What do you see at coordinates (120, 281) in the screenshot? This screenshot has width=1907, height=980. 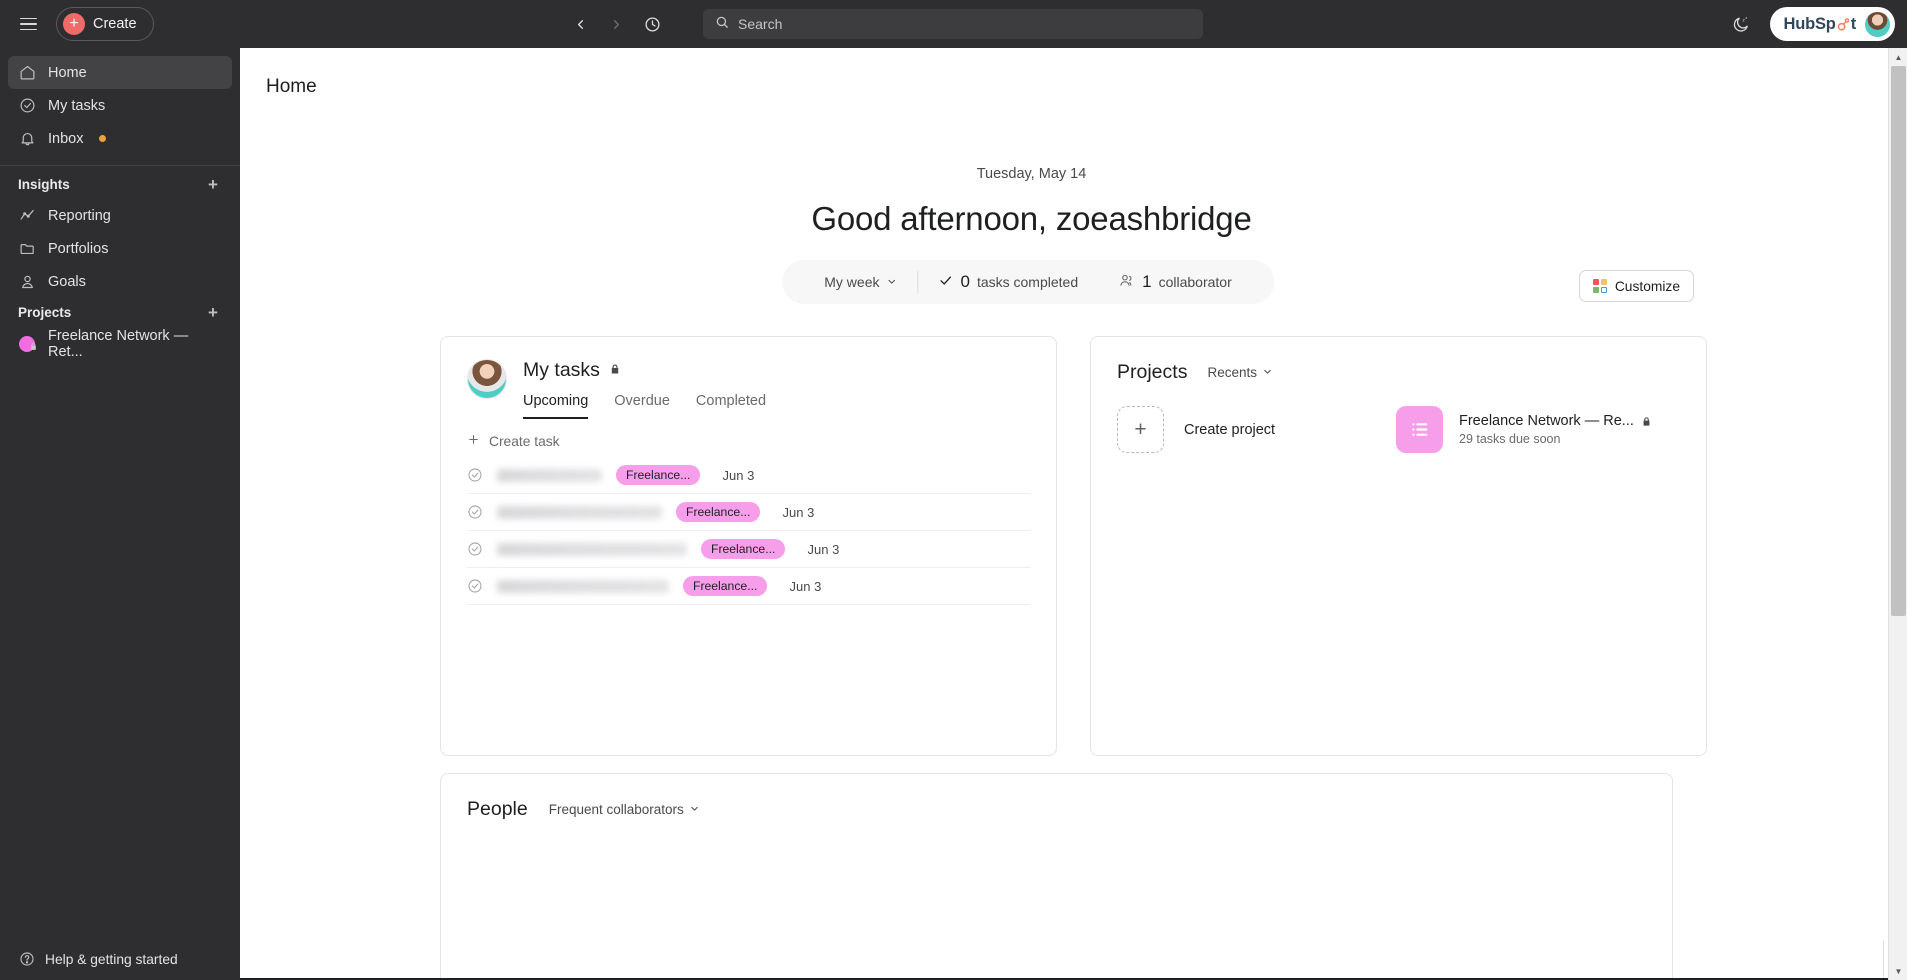 I see `sidebar-item-goals: Goals` at bounding box center [120, 281].